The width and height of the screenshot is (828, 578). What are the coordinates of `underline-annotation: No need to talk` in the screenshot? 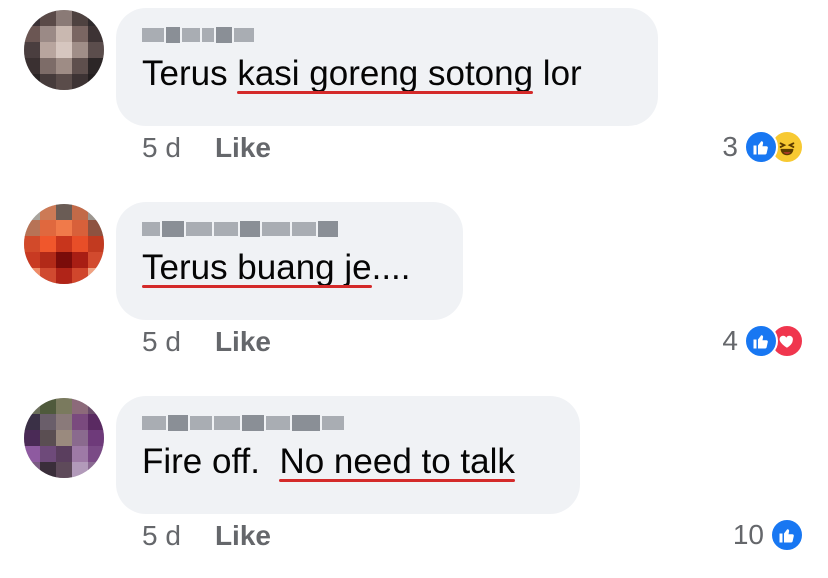 It's located at (397, 462).